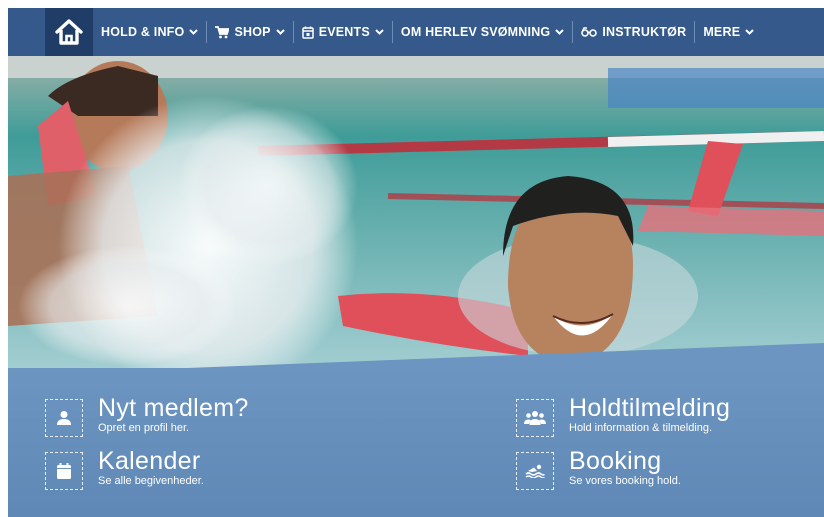  Describe the element at coordinates (475, 32) in the screenshot. I see `nav-label: OM HERLEV SVØMNING` at that location.